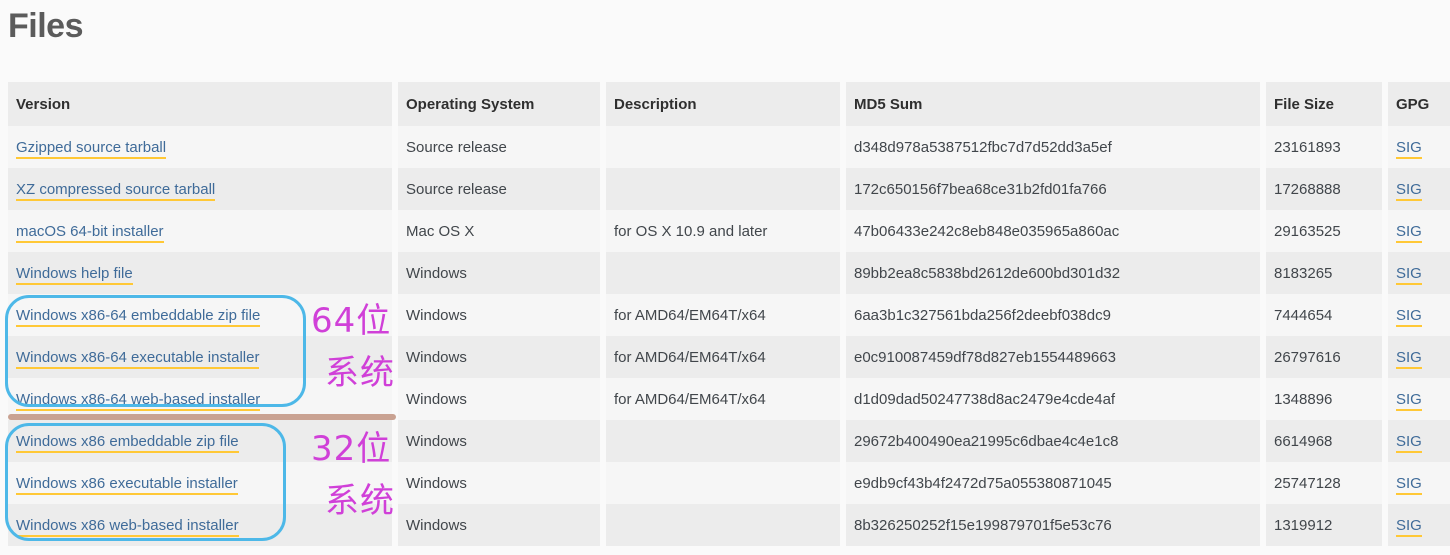 The width and height of the screenshot is (1450, 555). Describe the element at coordinates (1056, 483) in the screenshot. I see `cell-md5-sum: e9db9cf43b4f2472d75a055380871045` at that location.